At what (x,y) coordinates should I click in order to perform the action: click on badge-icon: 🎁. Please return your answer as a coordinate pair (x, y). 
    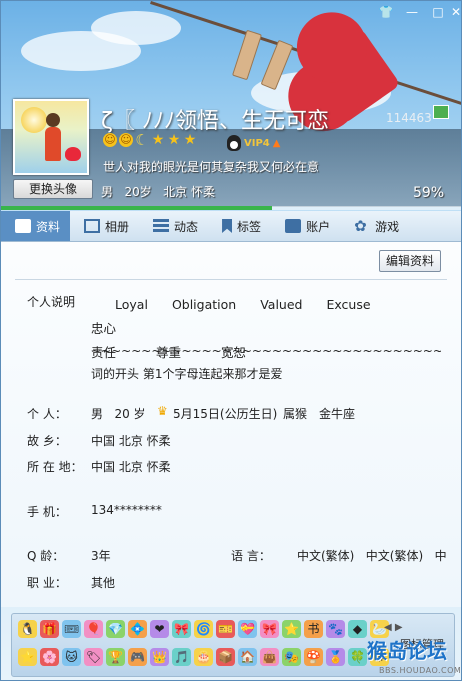
    Looking at the image, I should click on (49, 629).